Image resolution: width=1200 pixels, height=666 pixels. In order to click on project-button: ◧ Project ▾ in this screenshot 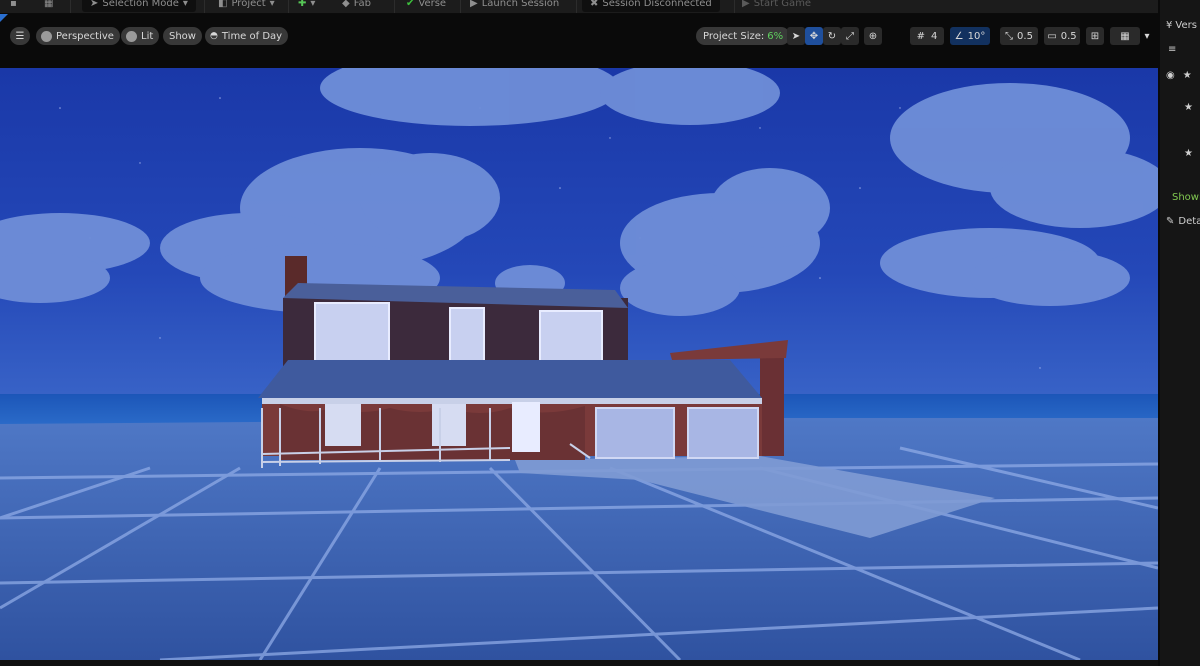, I will do `click(246, 6)`.